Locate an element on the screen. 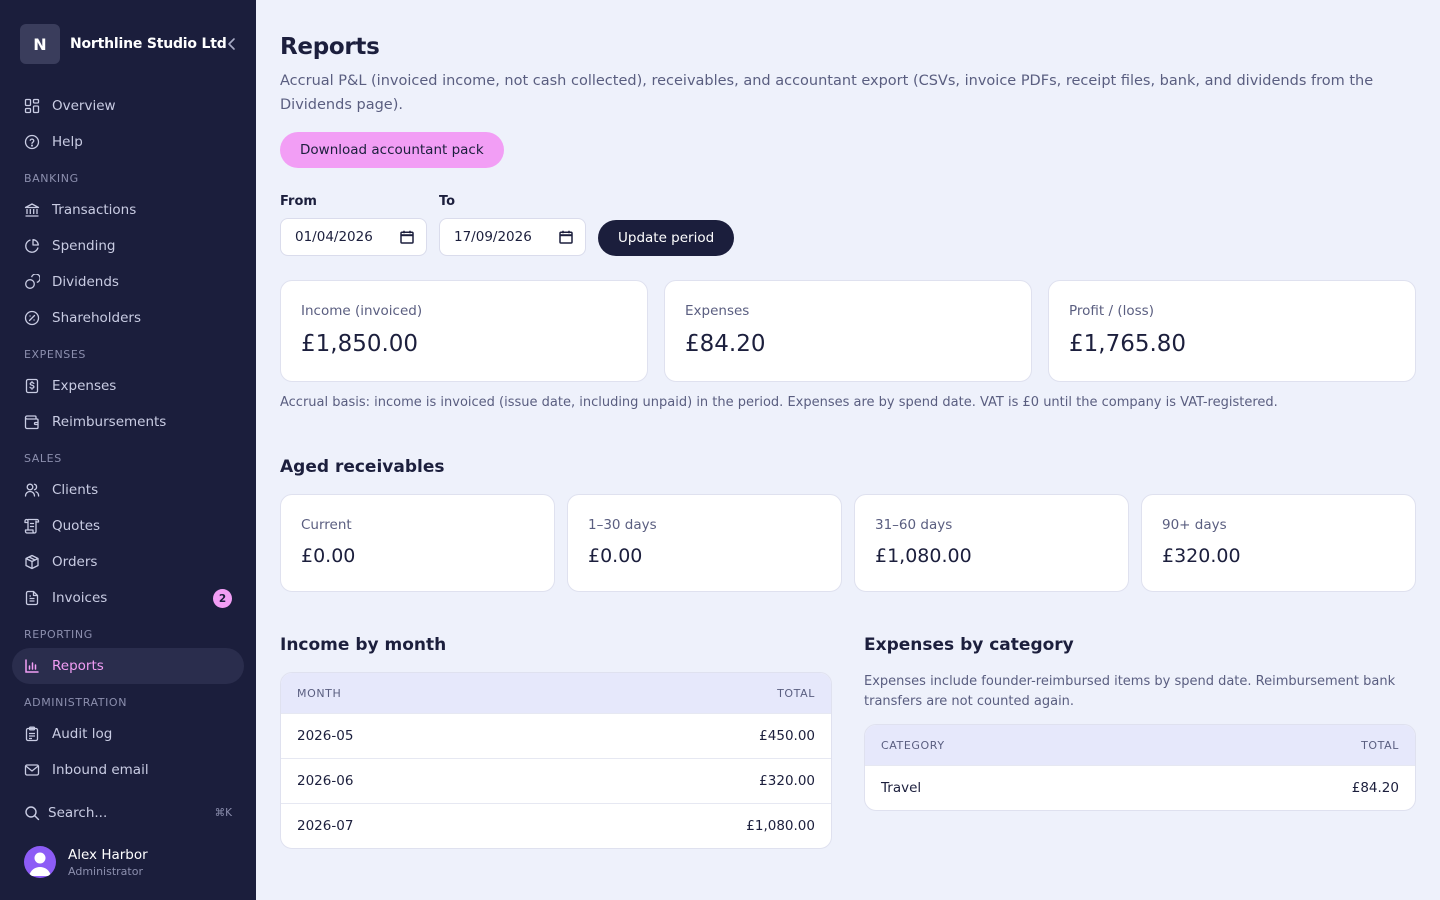 The width and height of the screenshot is (1440, 900). nav-section-banking: BANKING is located at coordinates (51, 178).